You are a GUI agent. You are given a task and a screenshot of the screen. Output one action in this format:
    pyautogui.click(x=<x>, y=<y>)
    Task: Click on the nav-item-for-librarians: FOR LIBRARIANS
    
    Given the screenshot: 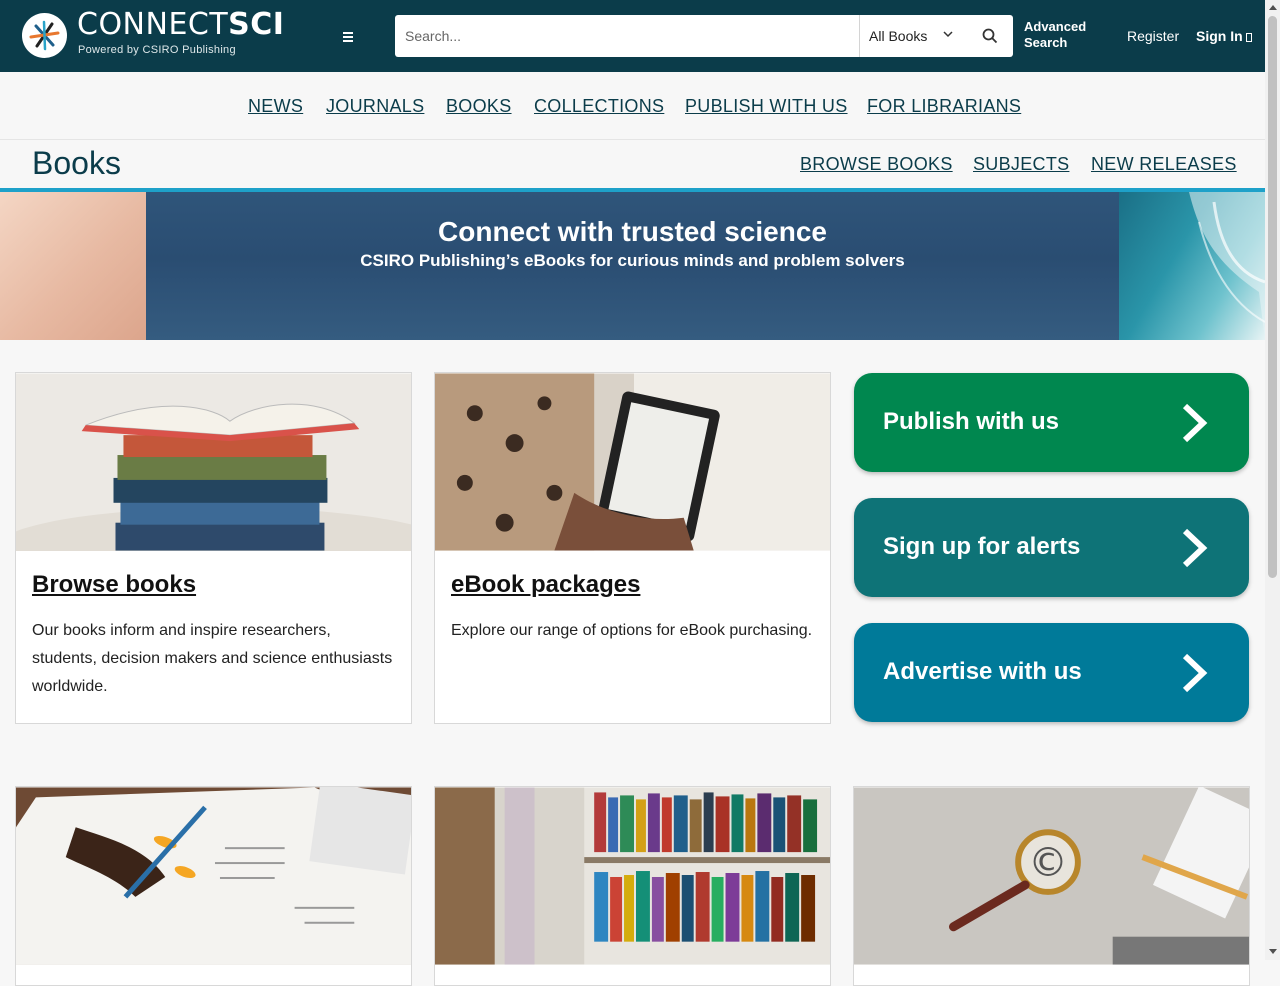 What is the action you would take?
    pyautogui.click(x=944, y=106)
    